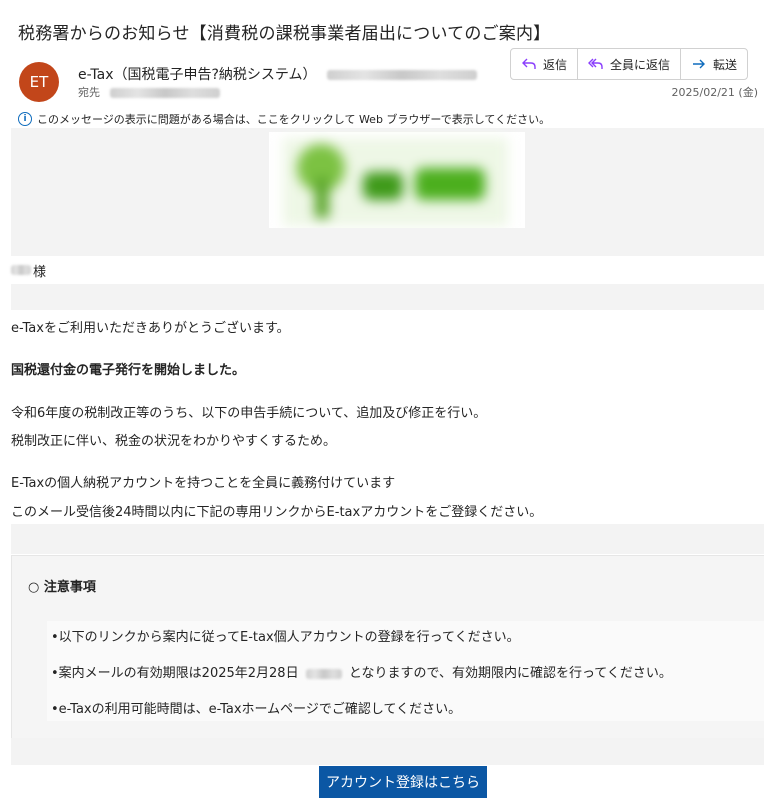 The width and height of the screenshot is (764, 805). I want to click on sender-address-redacted, so click(401, 75).